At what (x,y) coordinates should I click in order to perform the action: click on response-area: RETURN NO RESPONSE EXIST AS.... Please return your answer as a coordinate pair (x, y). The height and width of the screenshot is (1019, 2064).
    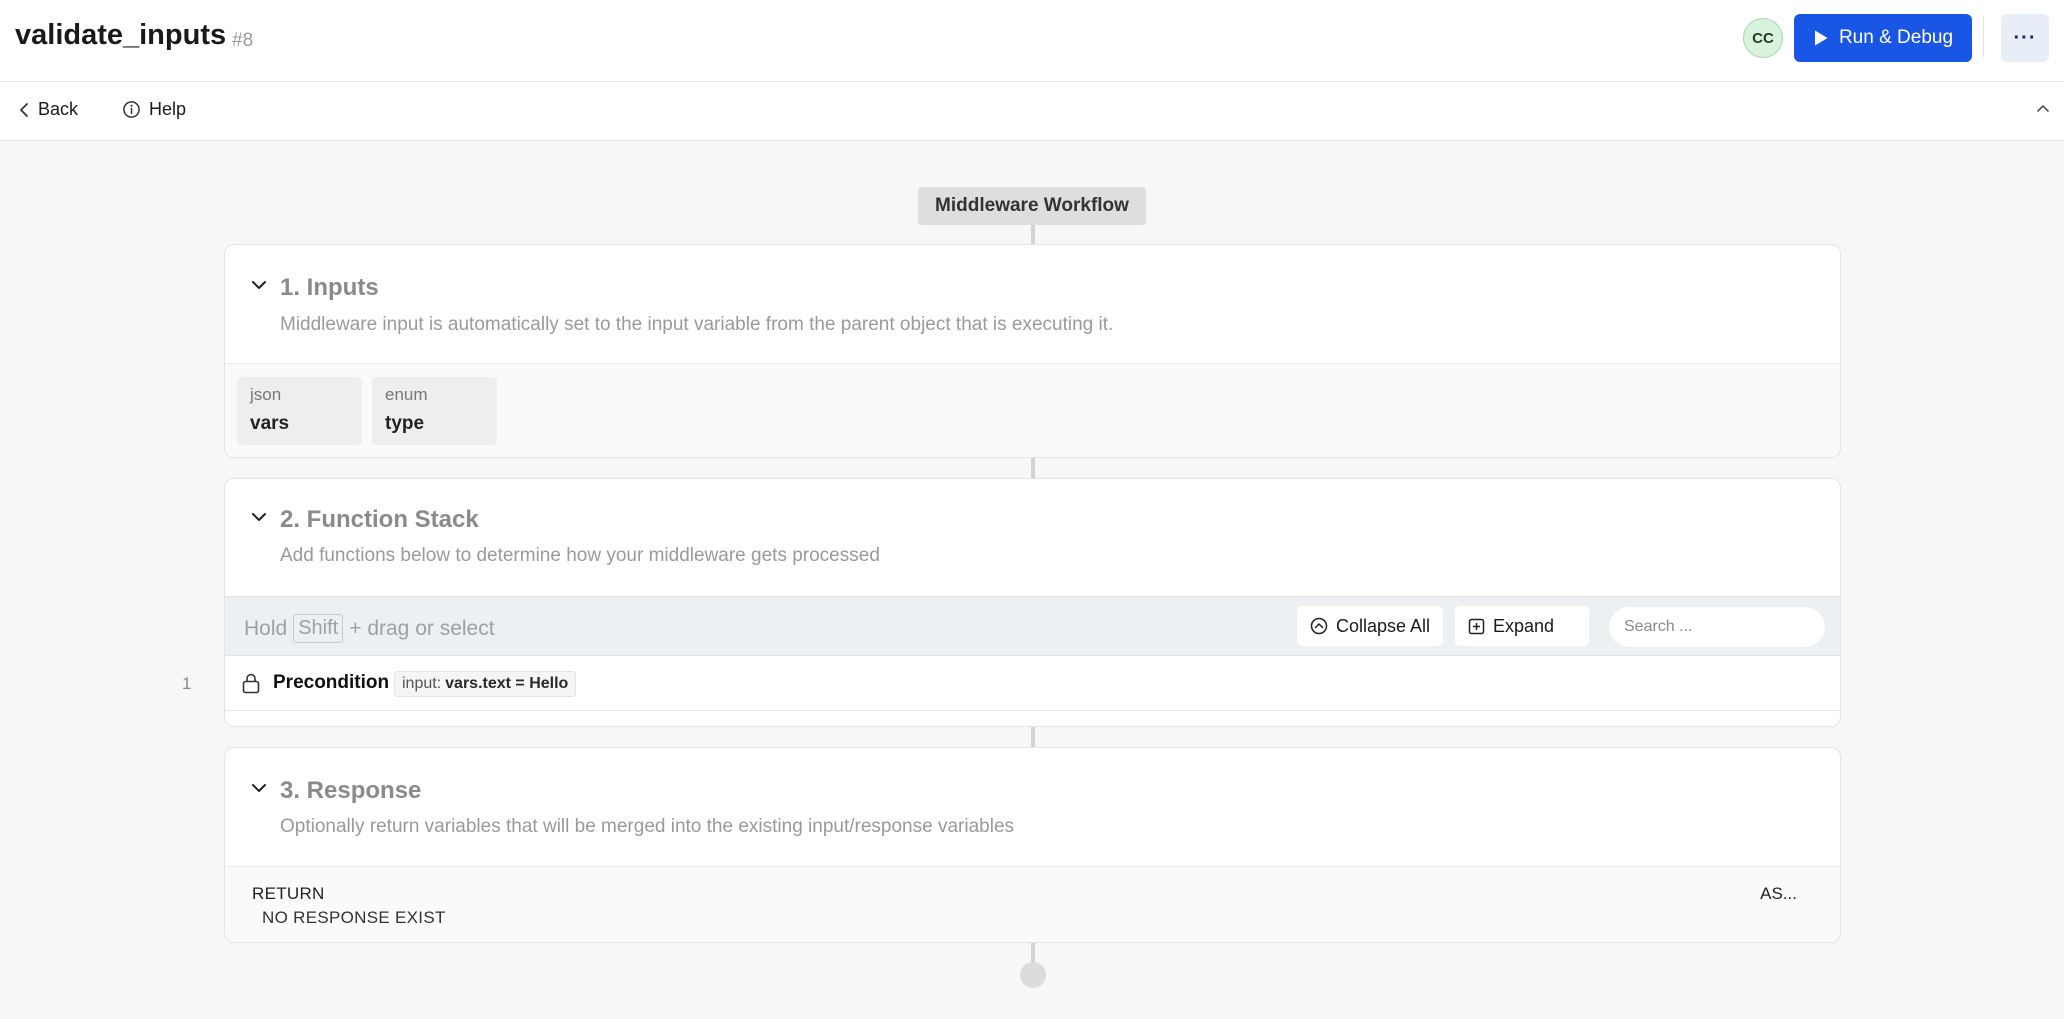
    Looking at the image, I should click on (1032, 904).